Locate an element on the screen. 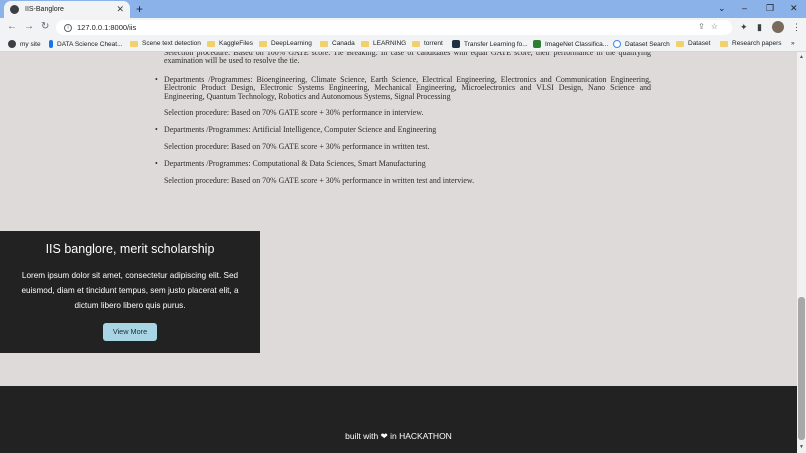 The width and height of the screenshot is (806, 453). google-icon is located at coordinates (617, 44).